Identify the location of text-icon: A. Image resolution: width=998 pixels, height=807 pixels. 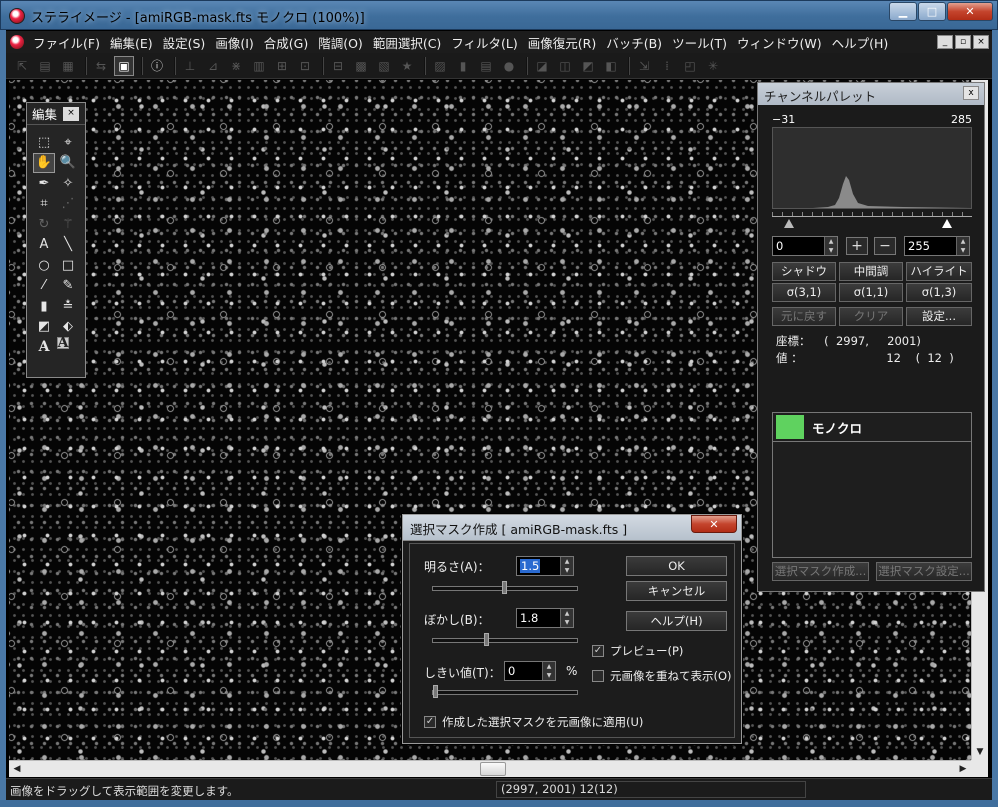
(44, 245).